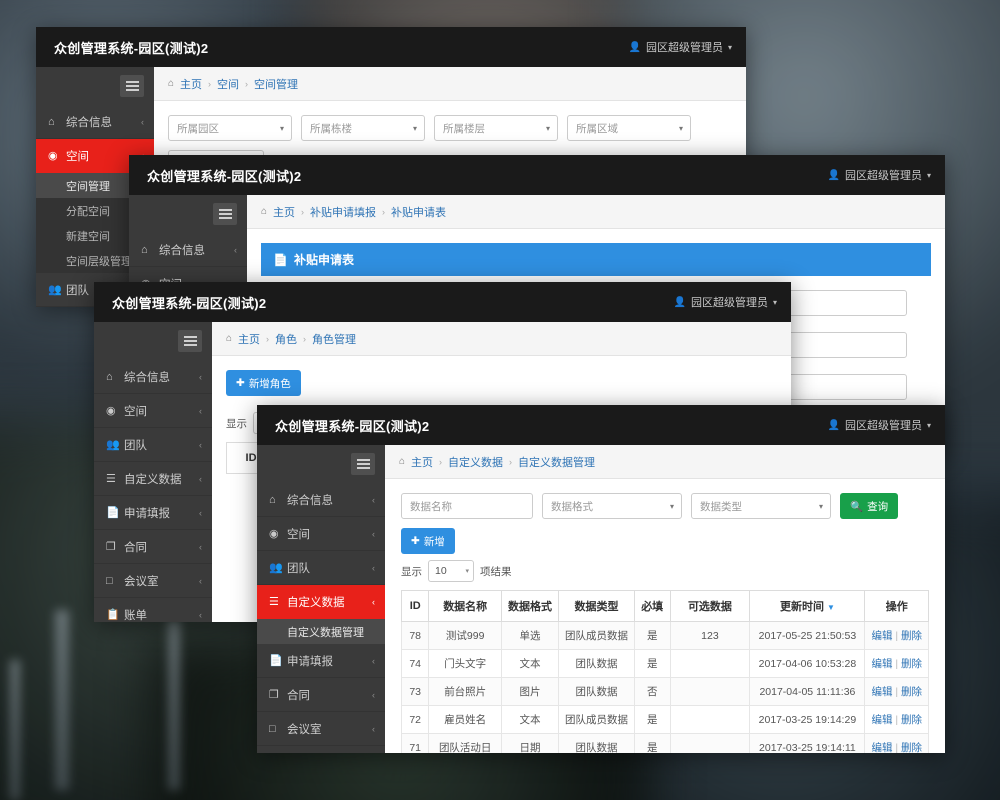 The image size is (1000, 800). I want to click on breadcrumb: ⌂ 主页 › 角色 › 角色管理, so click(501, 339).